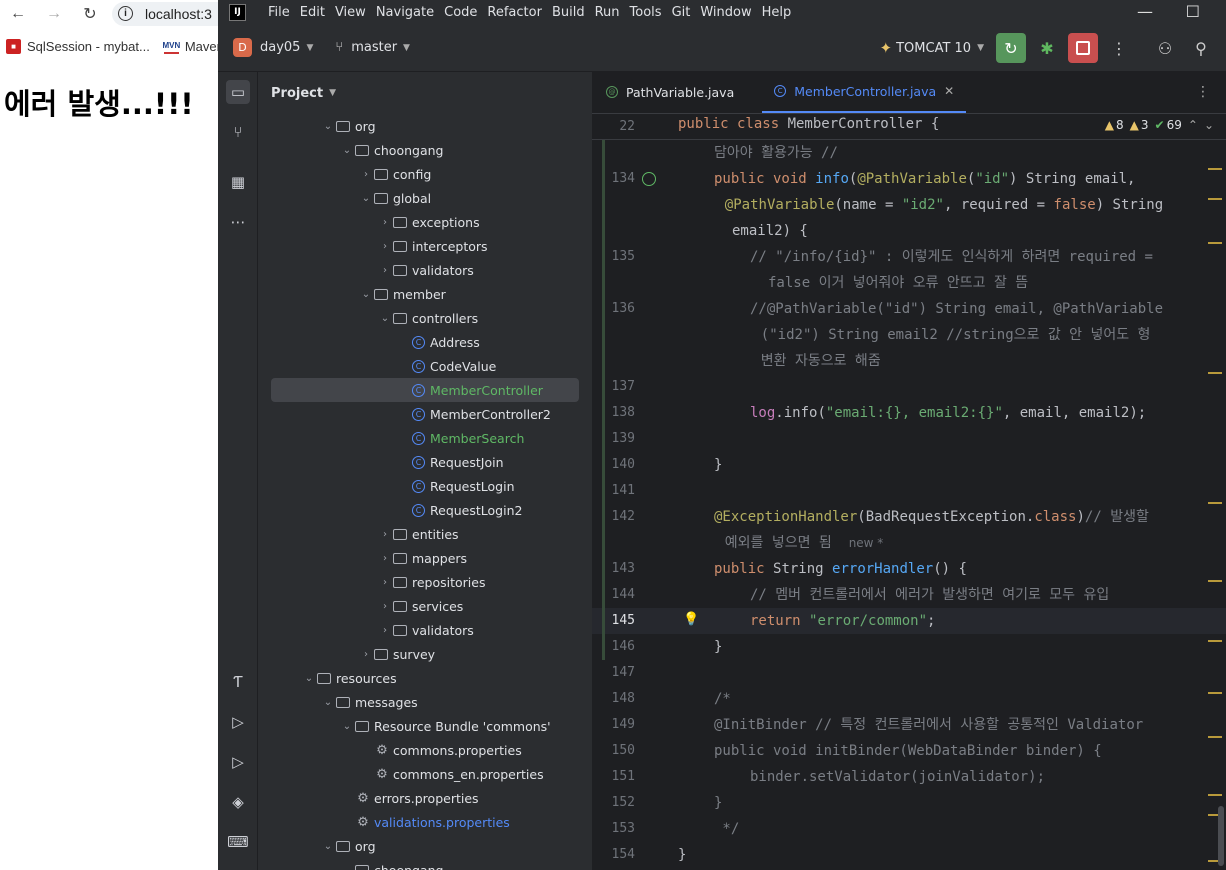 Image resolution: width=1226 pixels, height=870 pixels. What do you see at coordinates (613, 802) in the screenshot?
I see `line-number: 152` at bounding box center [613, 802].